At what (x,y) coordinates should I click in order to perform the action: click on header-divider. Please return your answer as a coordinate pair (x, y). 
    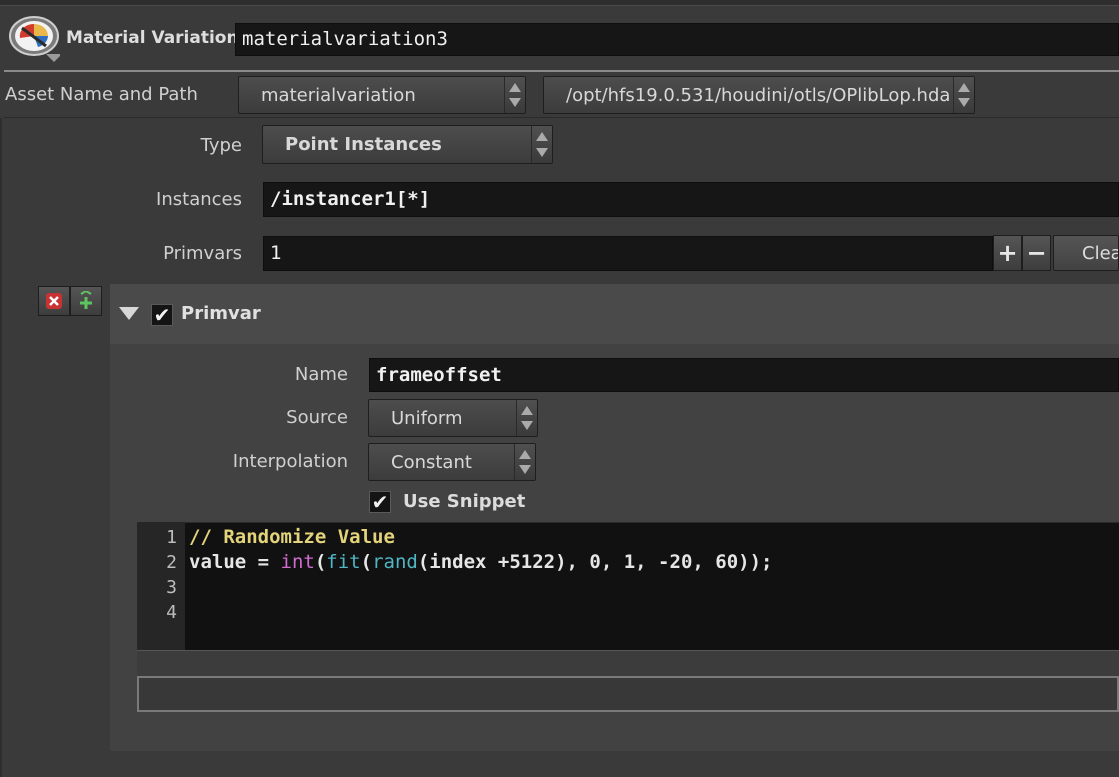
    Looking at the image, I should click on (561, 71).